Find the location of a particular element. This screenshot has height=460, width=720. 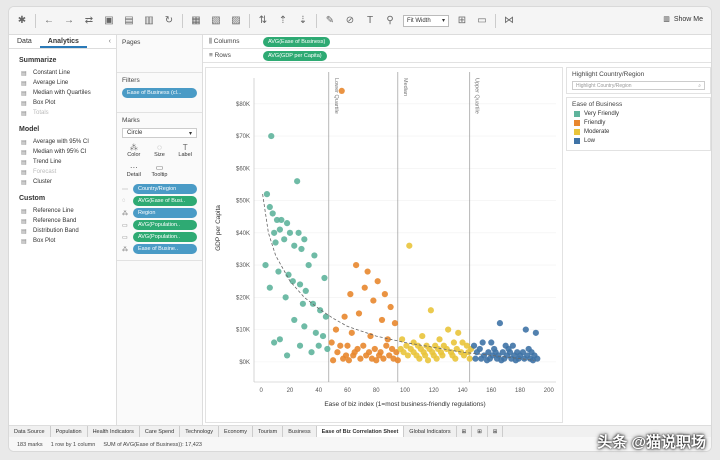

columns-pill: AVG(Ease of Business) is located at coordinates (297, 41).